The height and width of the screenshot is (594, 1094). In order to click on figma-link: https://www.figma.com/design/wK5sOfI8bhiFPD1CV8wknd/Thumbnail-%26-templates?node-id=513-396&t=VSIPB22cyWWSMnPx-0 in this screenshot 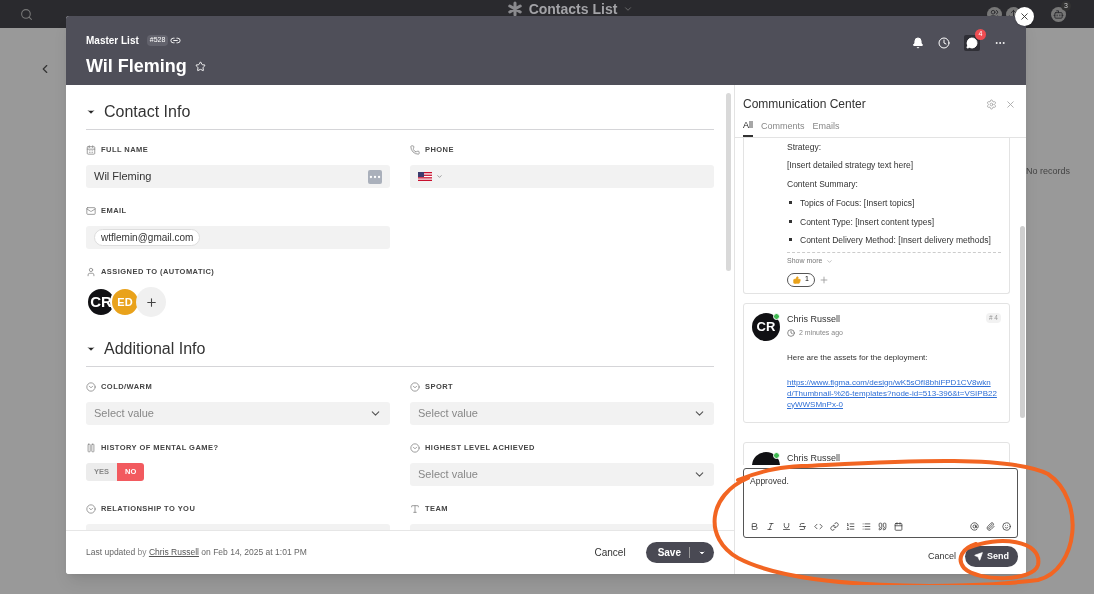, I will do `click(894, 393)`.